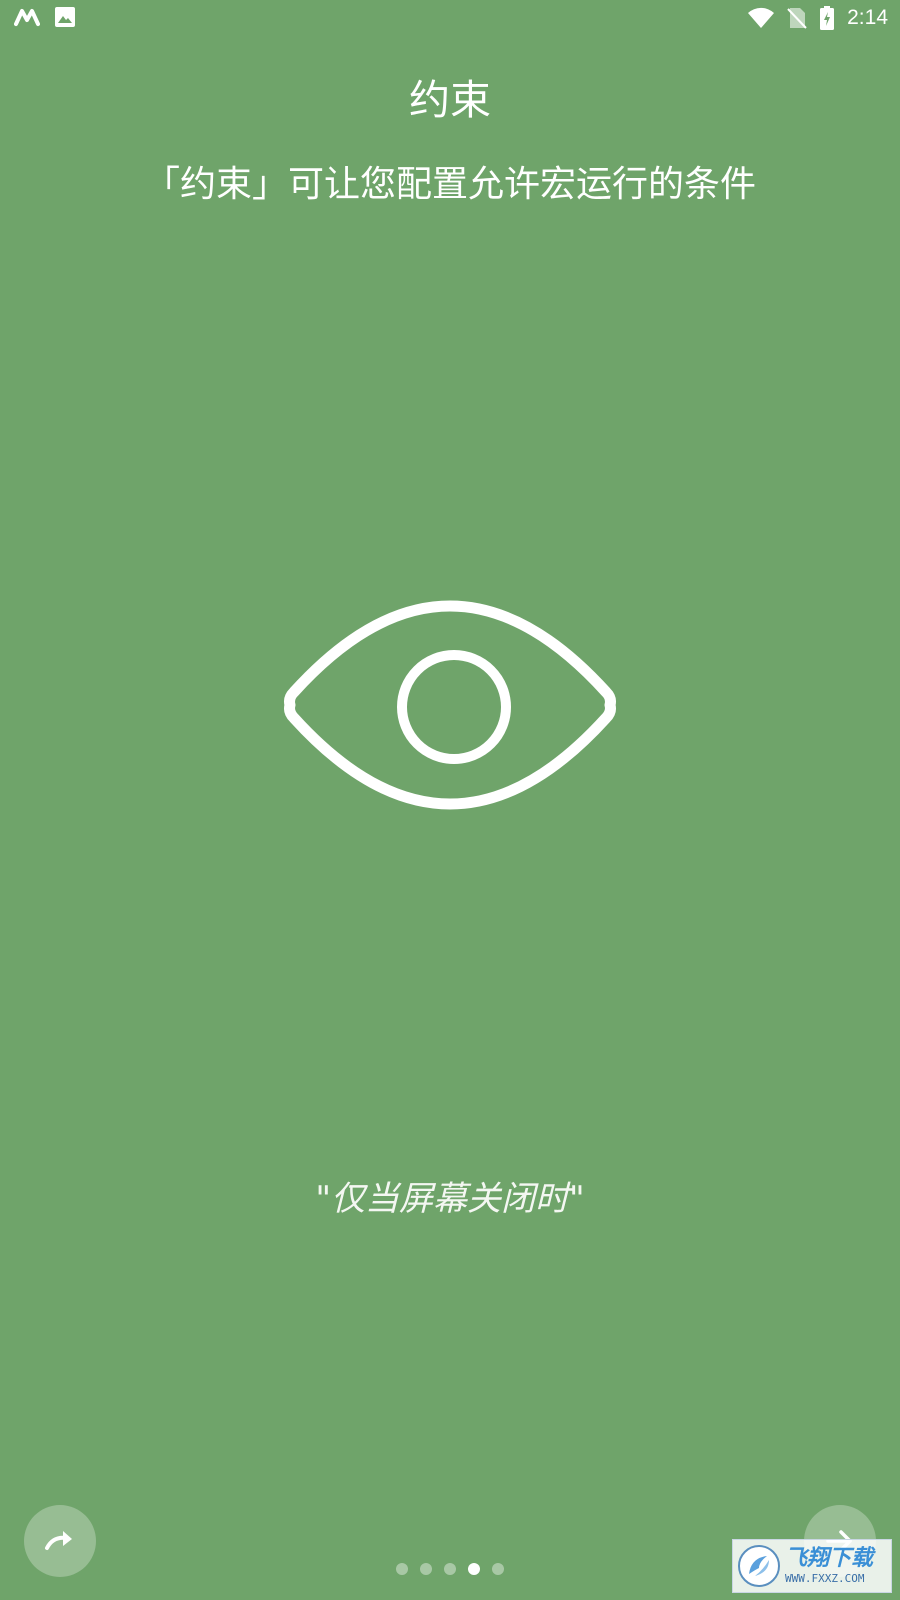 This screenshot has width=900, height=1600. What do you see at coordinates (450, 705) in the screenshot?
I see `eye-icon` at bounding box center [450, 705].